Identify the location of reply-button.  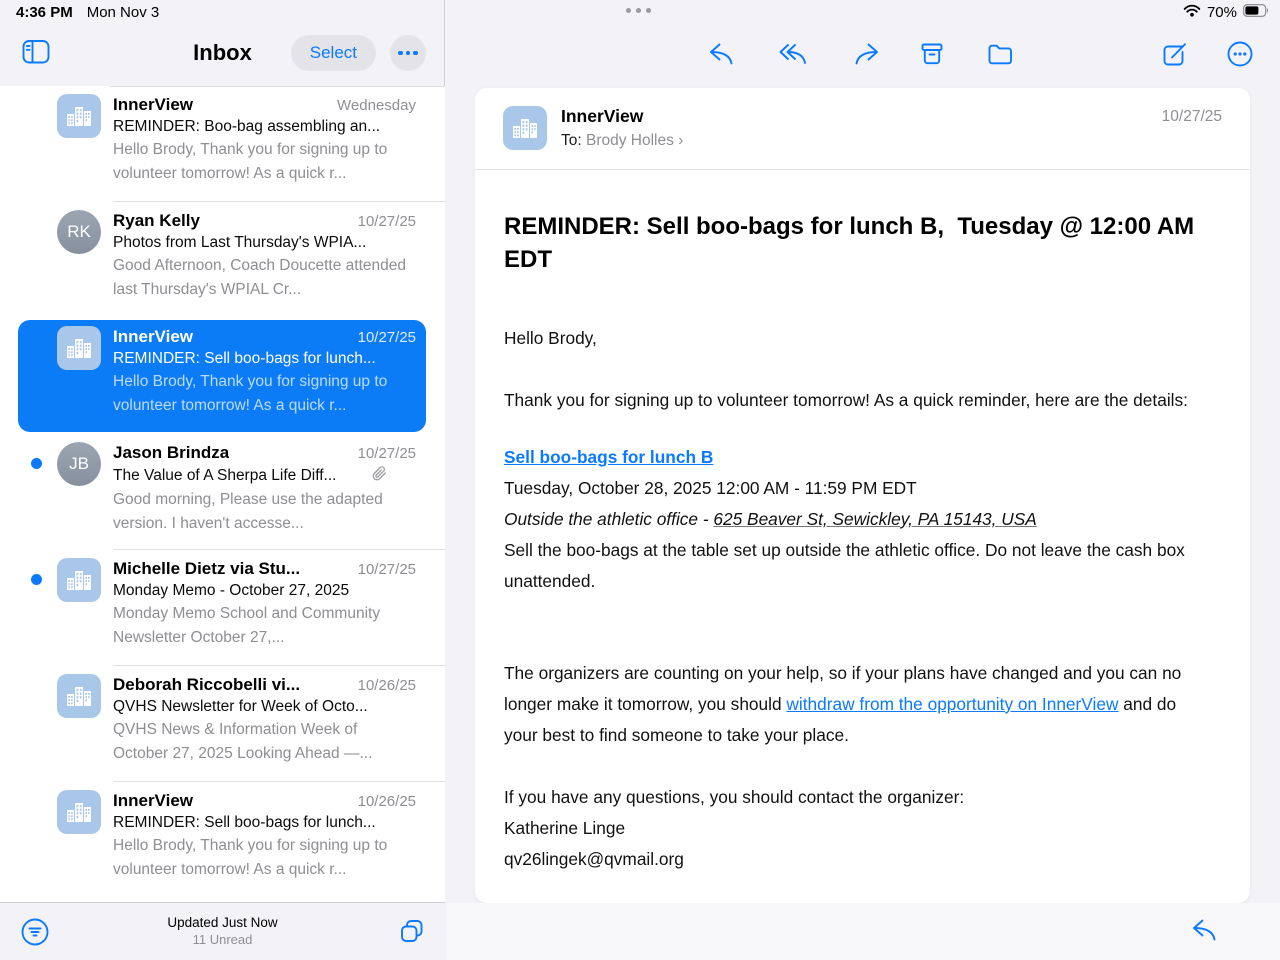
(722, 54).